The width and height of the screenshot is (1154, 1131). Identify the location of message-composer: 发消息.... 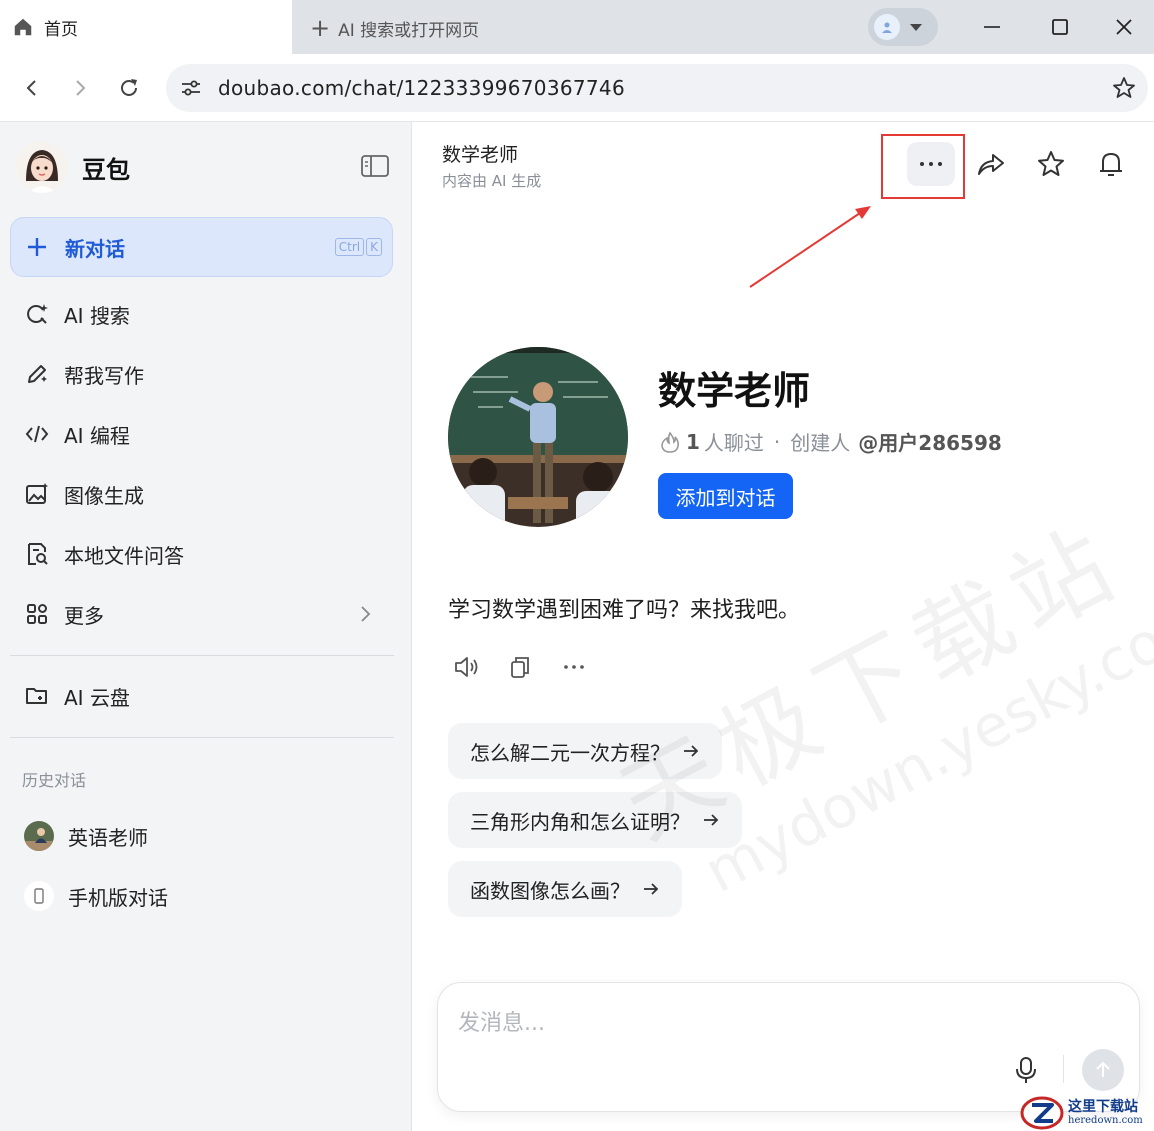
(788, 1047).